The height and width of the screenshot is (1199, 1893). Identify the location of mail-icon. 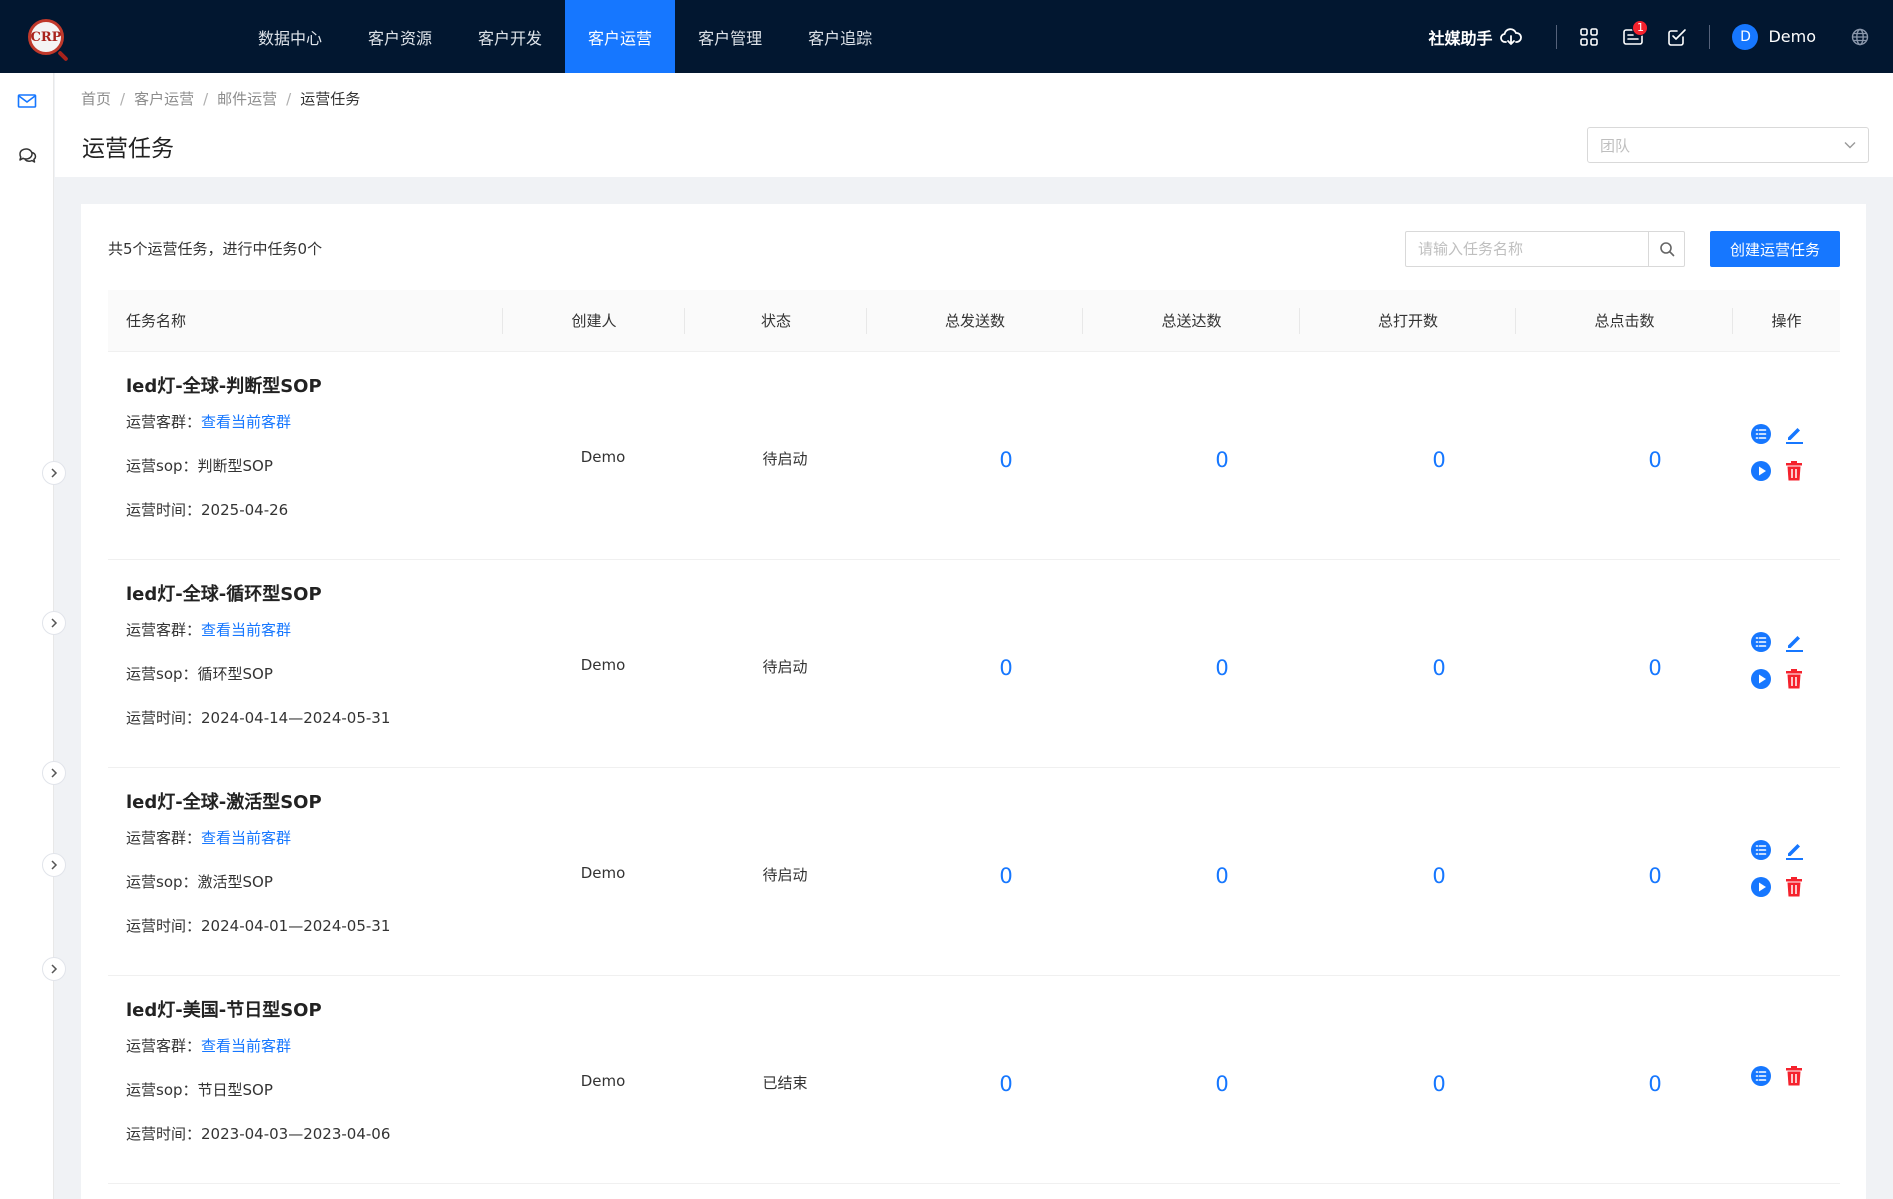
(27, 101).